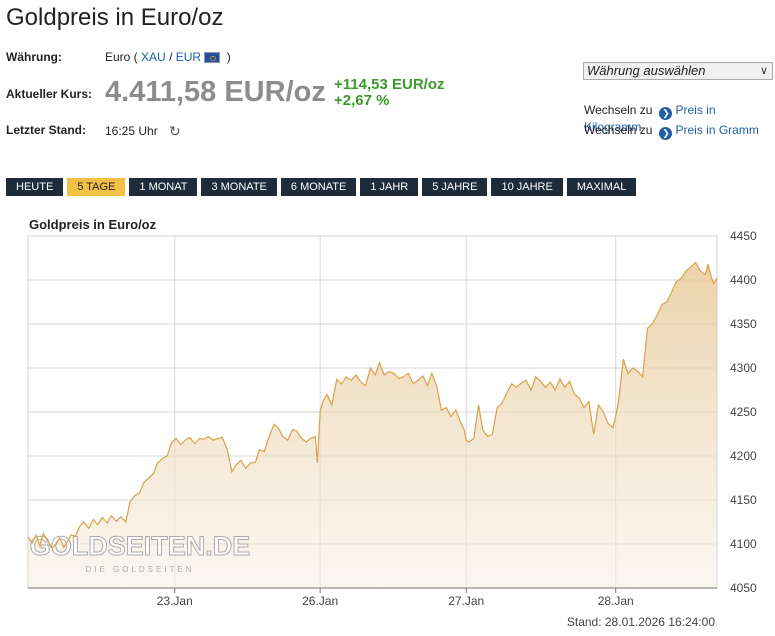 The height and width of the screenshot is (636, 775). I want to click on x-tick-label: 26.Jan, so click(320, 601).